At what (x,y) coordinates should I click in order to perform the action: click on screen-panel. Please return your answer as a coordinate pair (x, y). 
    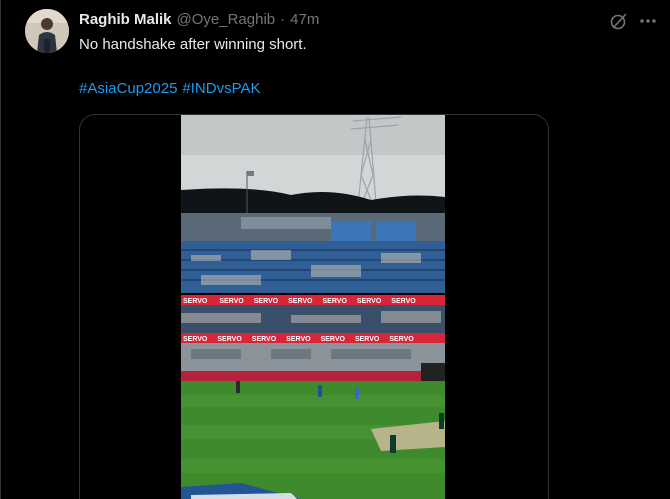
    Looking at the image, I should click on (351, 232).